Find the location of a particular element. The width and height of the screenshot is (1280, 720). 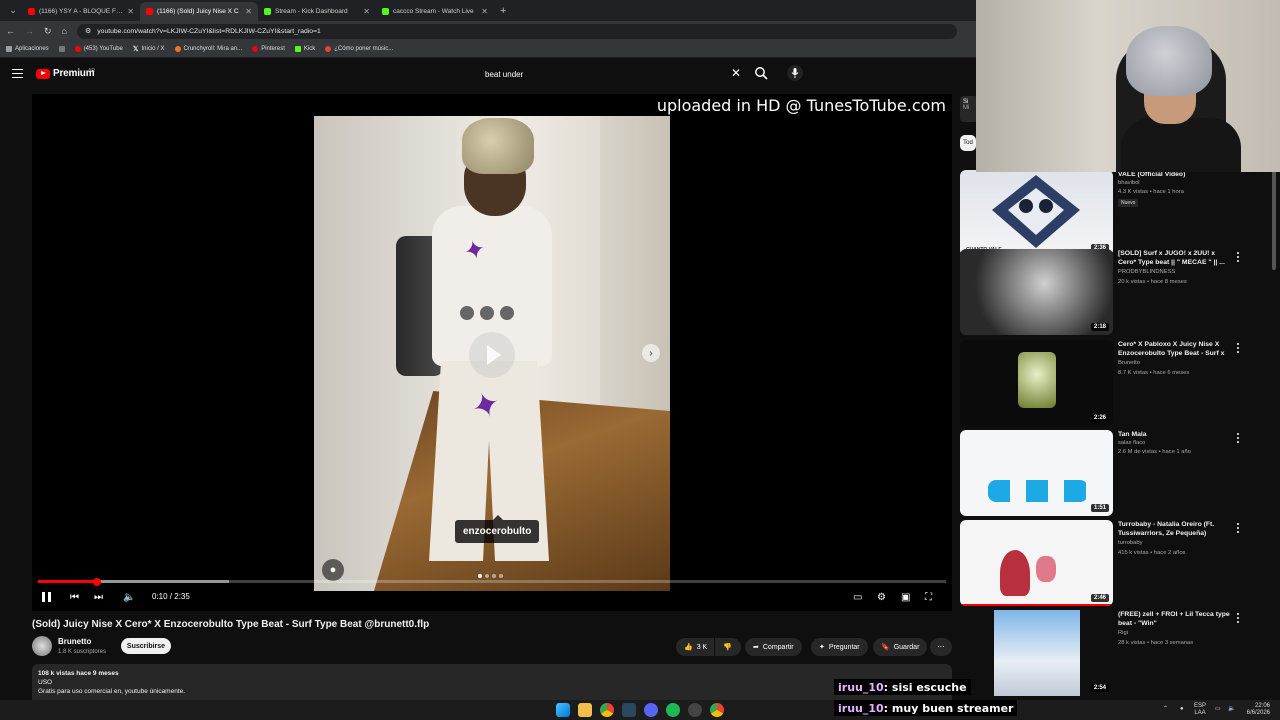

tab-search-icon: ⌄ is located at coordinates (13, 10).